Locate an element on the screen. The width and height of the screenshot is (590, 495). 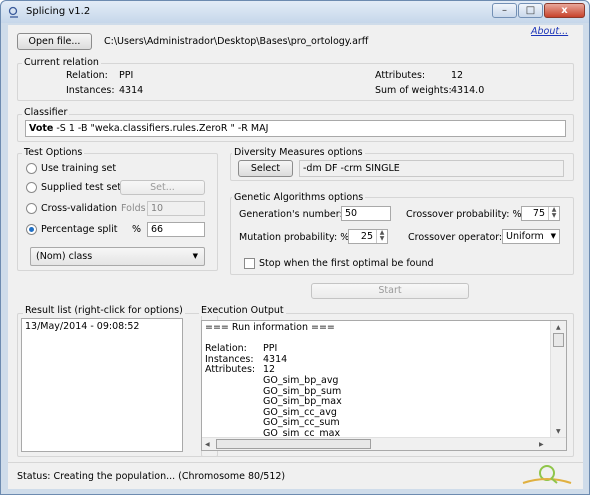
ga-options-label: Genetic Algorithms options is located at coordinates (299, 197).